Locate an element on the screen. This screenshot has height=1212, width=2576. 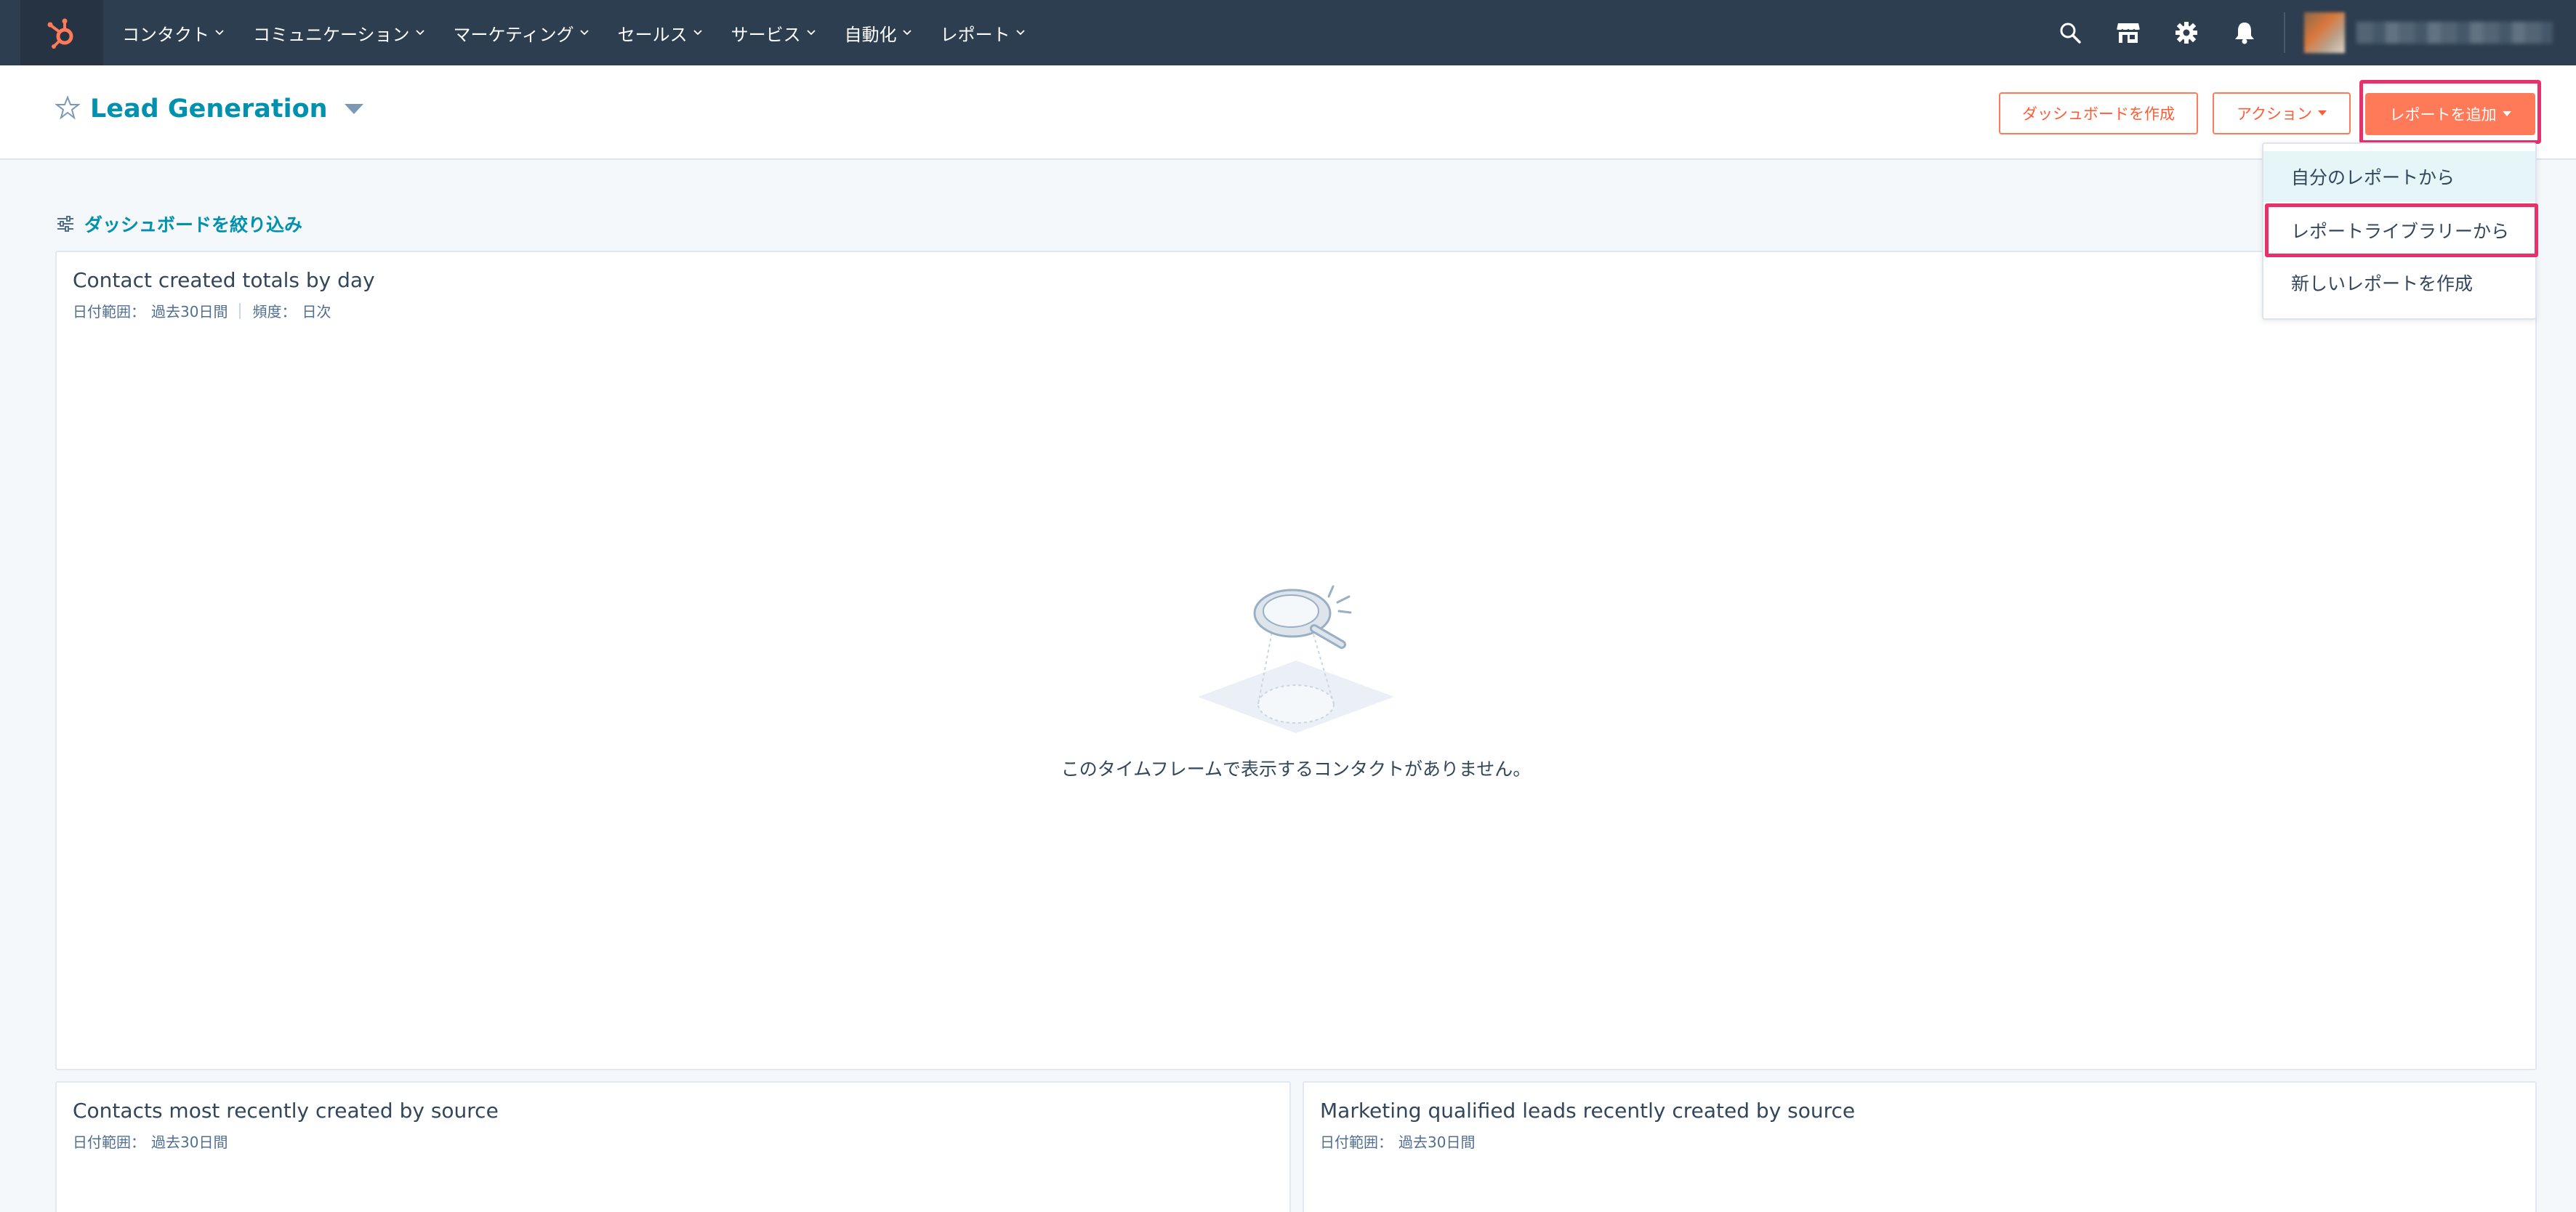
menu-item-label: 新しいレポートを作成 is located at coordinates (2382, 283).